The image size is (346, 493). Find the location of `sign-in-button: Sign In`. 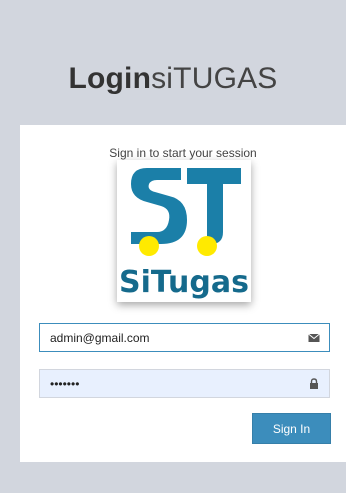

sign-in-button: Sign In is located at coordinates (291, 428).